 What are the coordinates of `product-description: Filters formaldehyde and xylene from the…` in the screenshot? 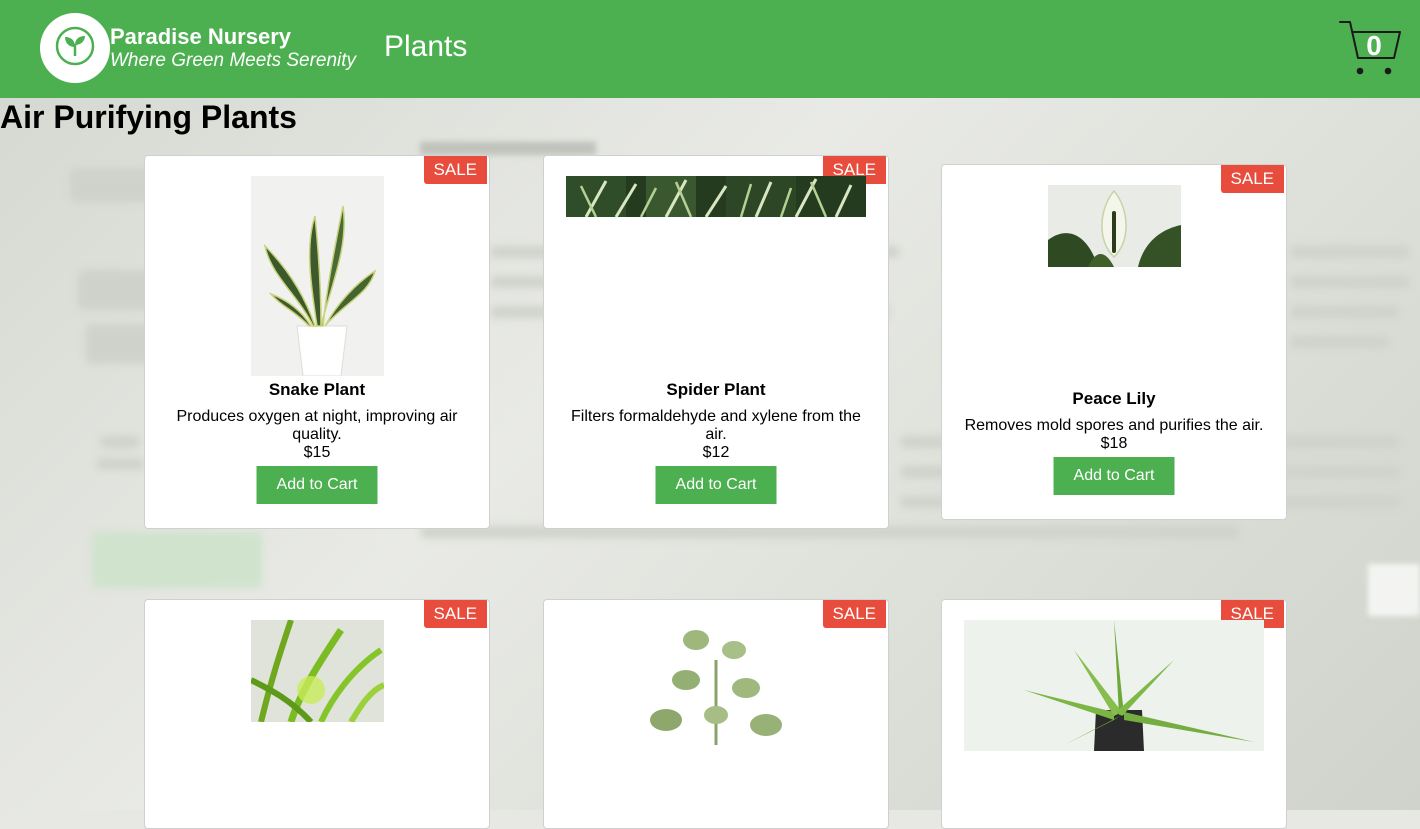 It's located at (716, 425).